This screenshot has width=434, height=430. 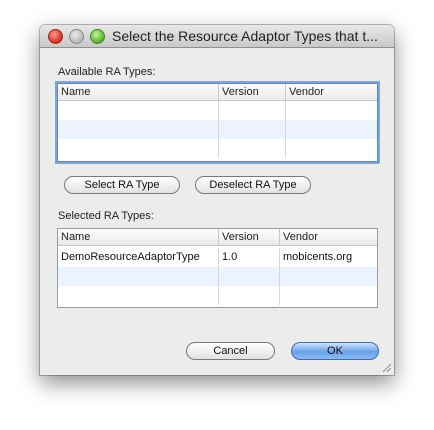 I want to click on deselect-ra-type-button: Deselect RA Type, so click(x=253, y=185).